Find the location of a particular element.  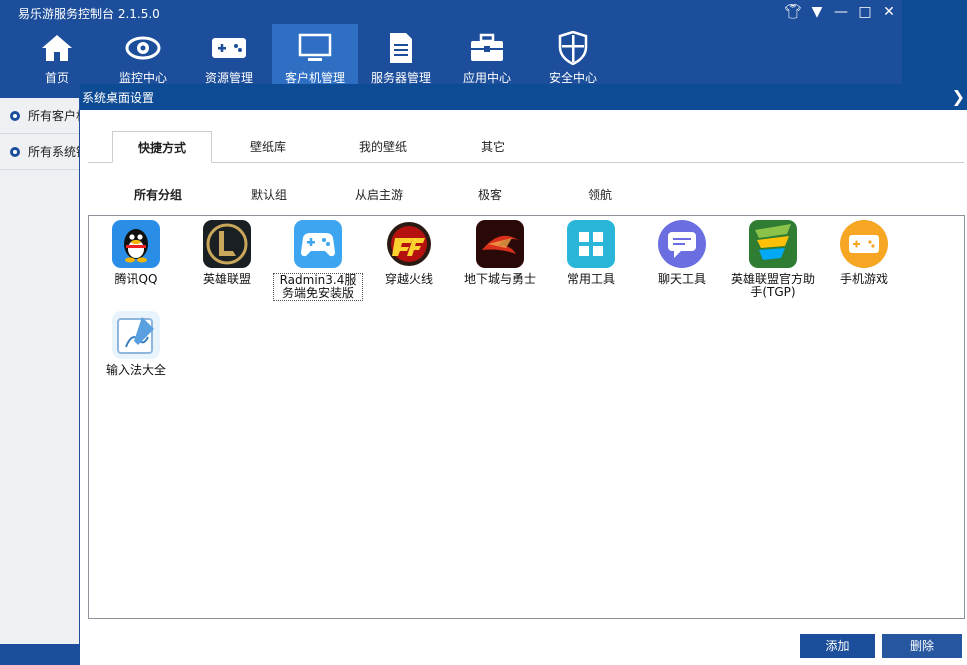

shortcut-label: 穿越火线 is located at coordinates (408, 279).